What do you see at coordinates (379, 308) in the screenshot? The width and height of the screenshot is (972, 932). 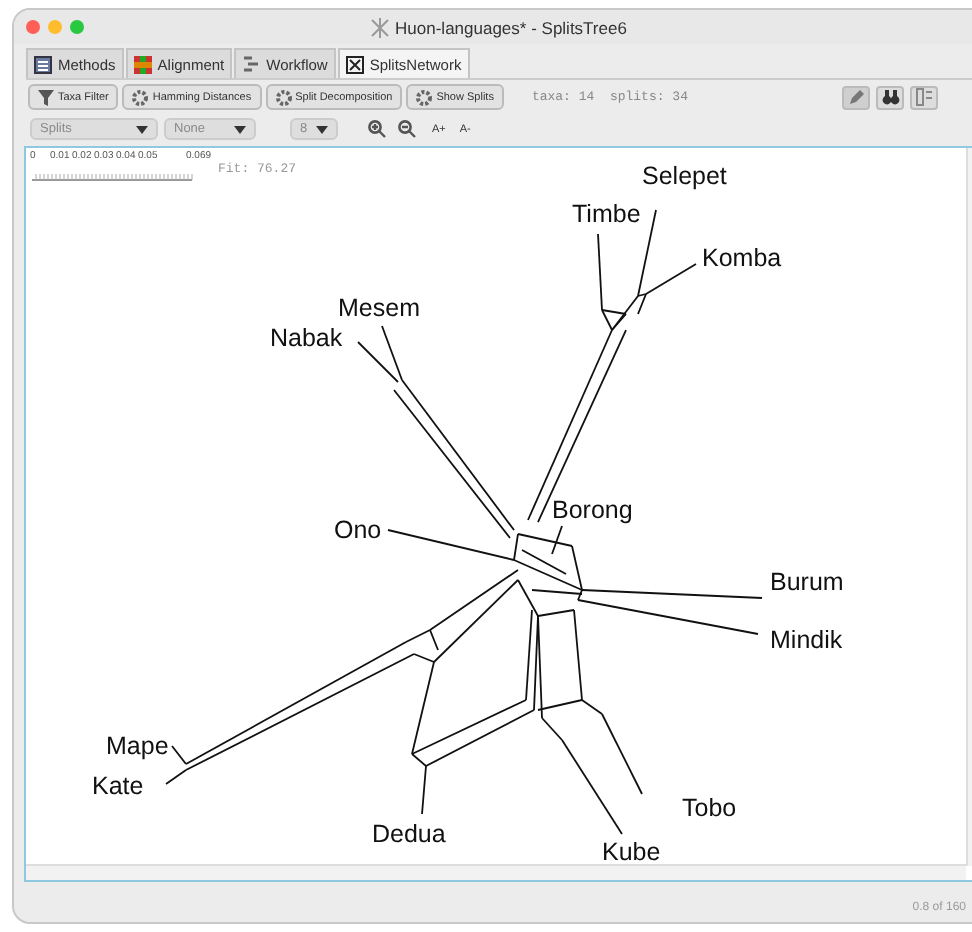 I see `taxon-label: Mesem` at bounding box center [379, 308].